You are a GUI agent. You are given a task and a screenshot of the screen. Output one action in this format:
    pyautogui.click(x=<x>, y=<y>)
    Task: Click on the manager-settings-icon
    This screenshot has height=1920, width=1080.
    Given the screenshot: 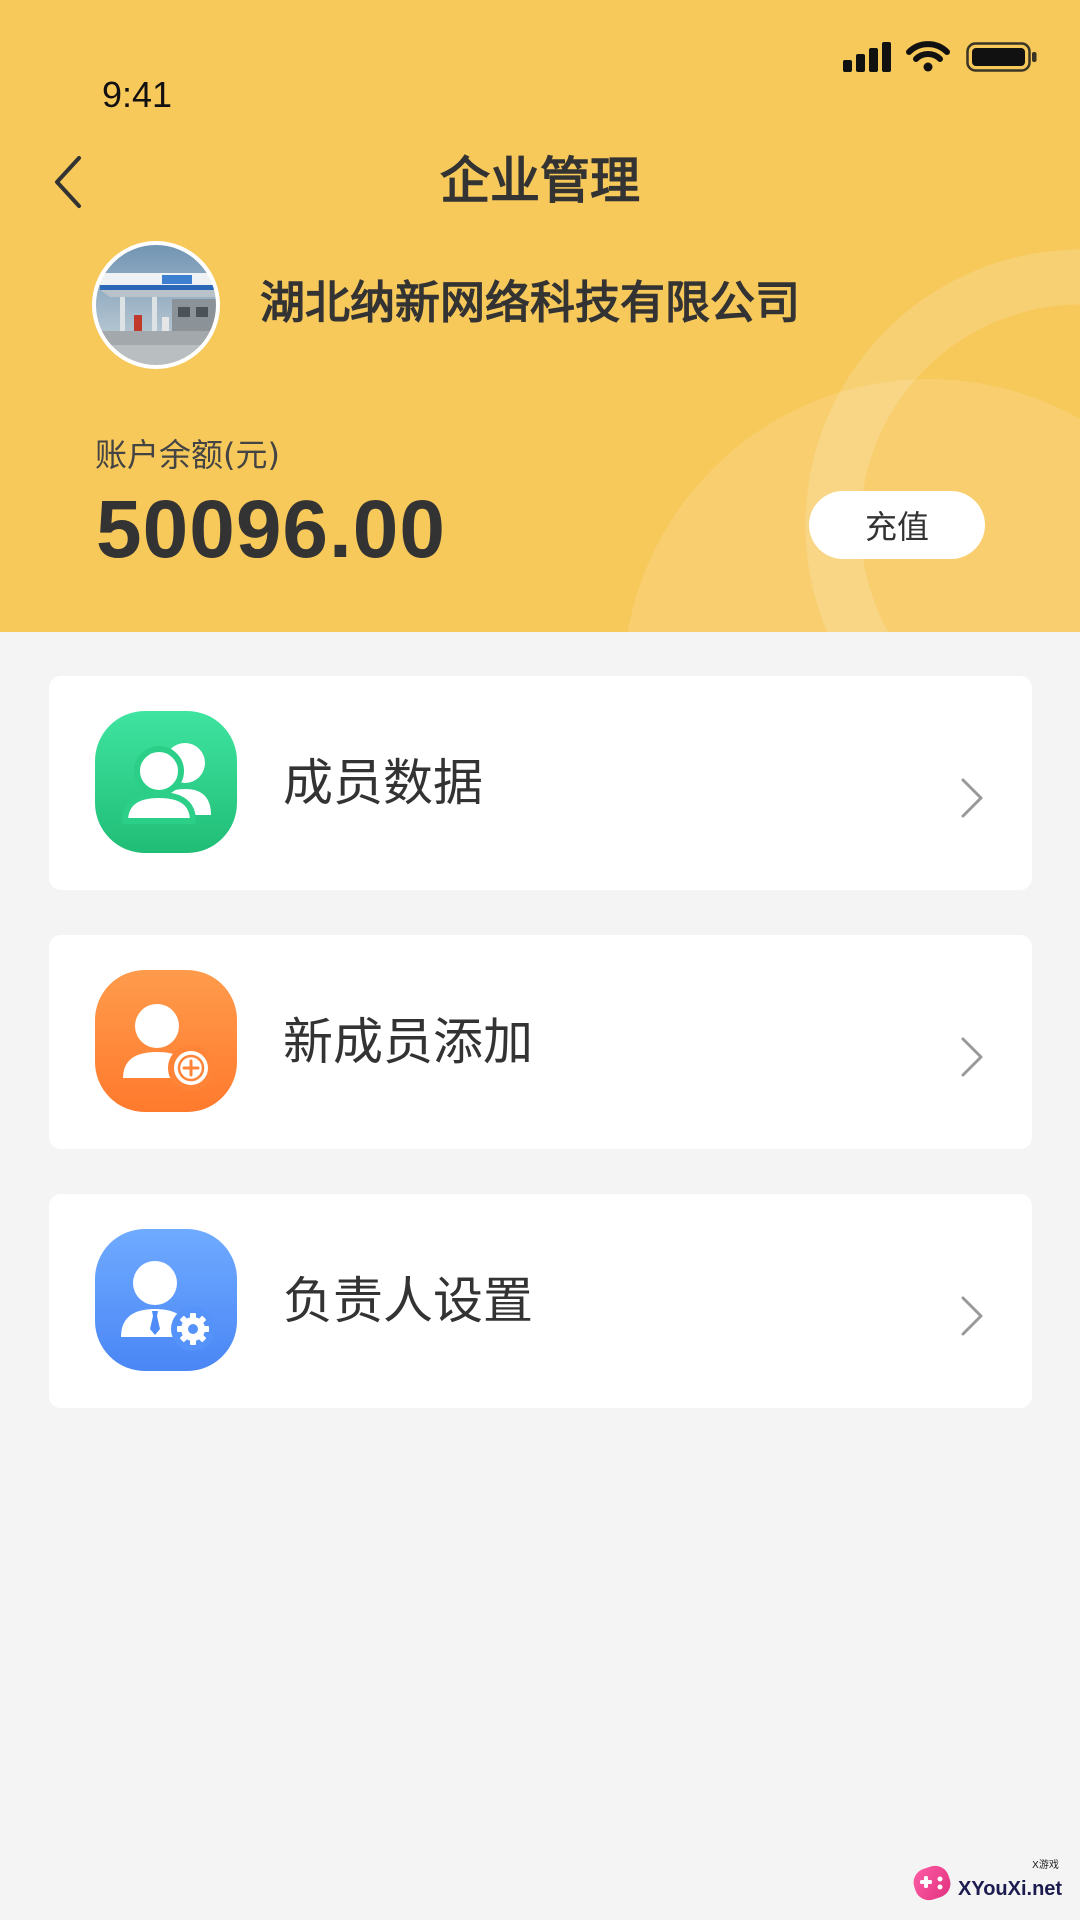 What is the action you would take?
    pyautogui.click(x=166, y=1300)
    